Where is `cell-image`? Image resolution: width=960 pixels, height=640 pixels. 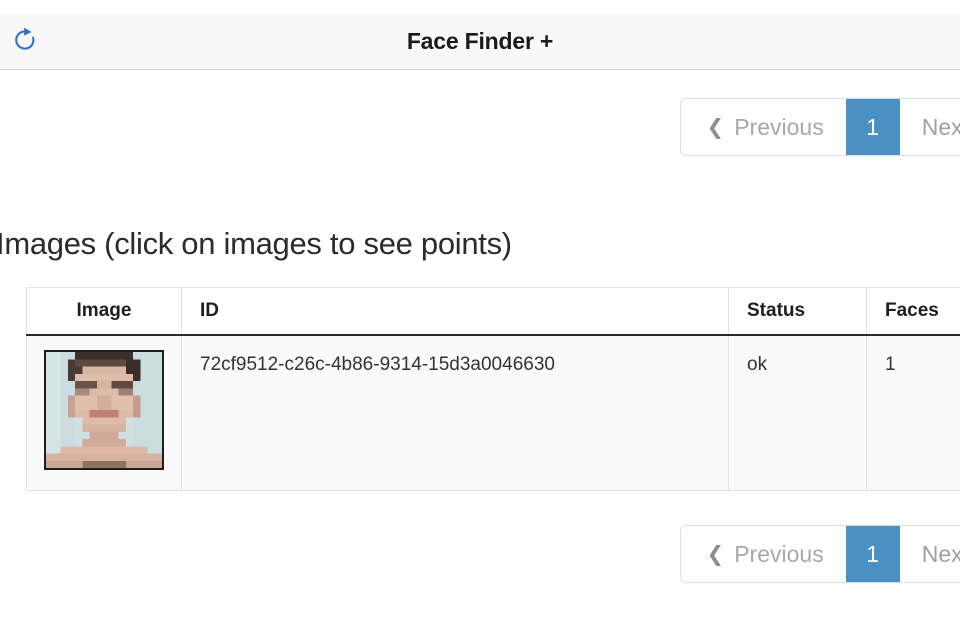
cell-image is located at coordinates (104, 413).